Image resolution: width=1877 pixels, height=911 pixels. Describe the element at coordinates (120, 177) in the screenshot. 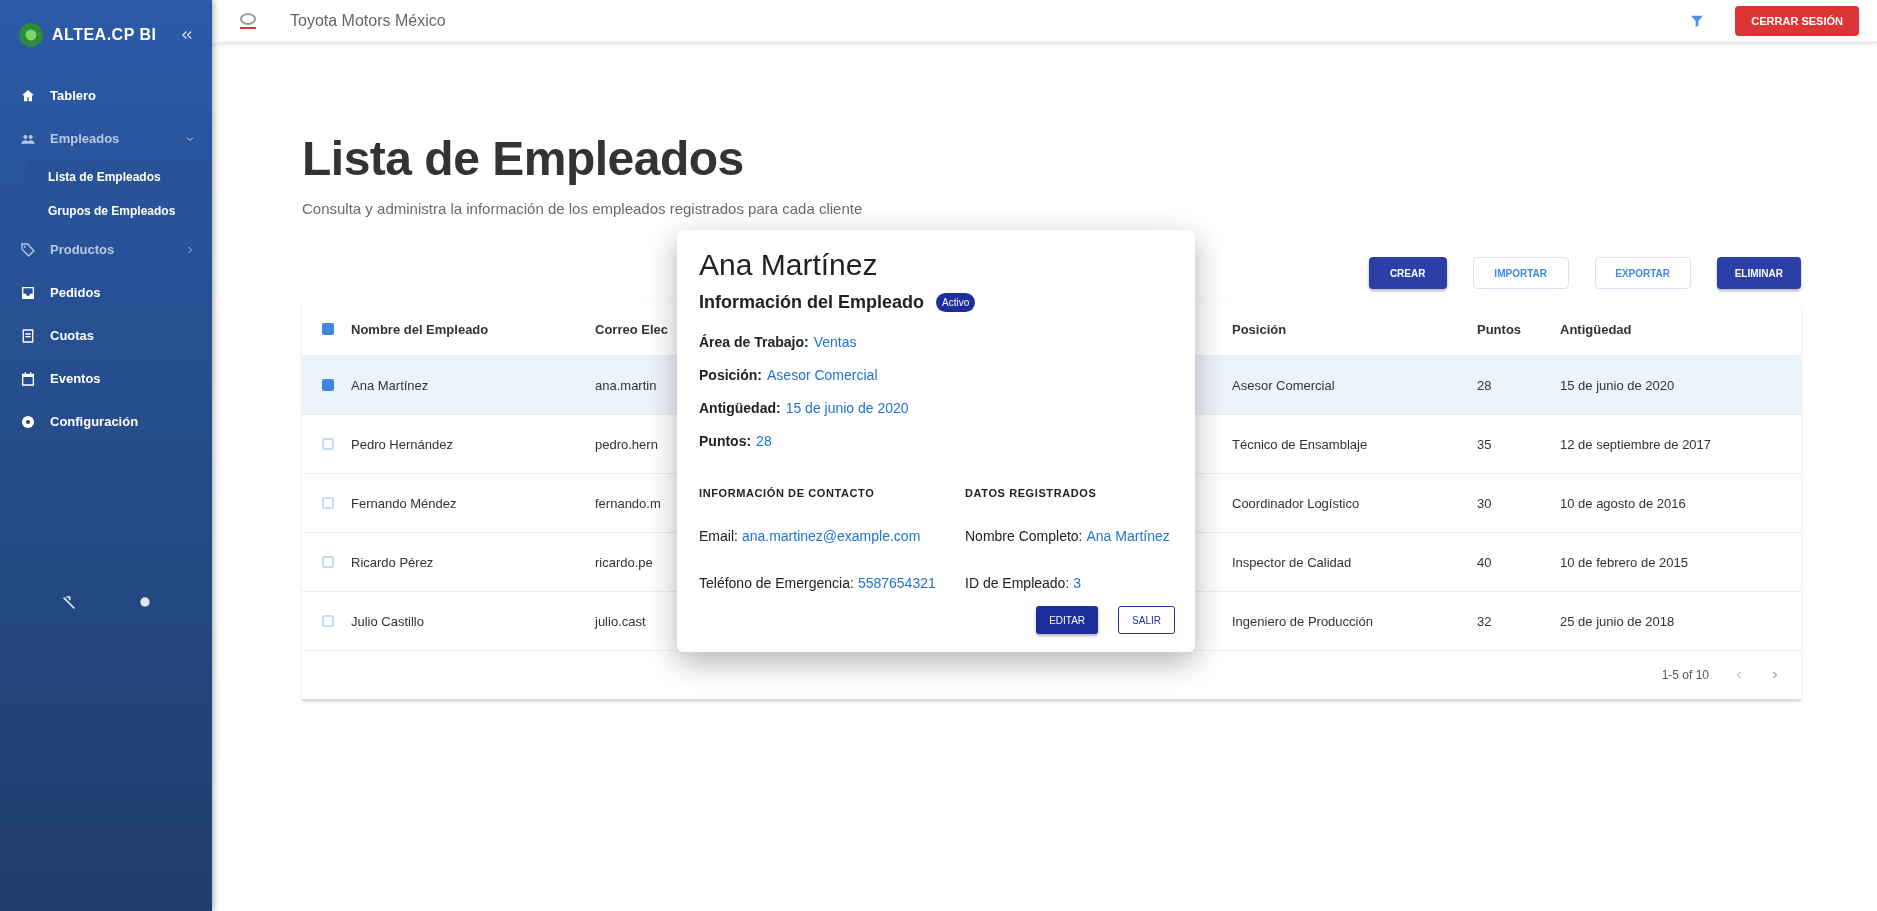

I see `sidebar-subitem: Lista de Empleados` at that location.